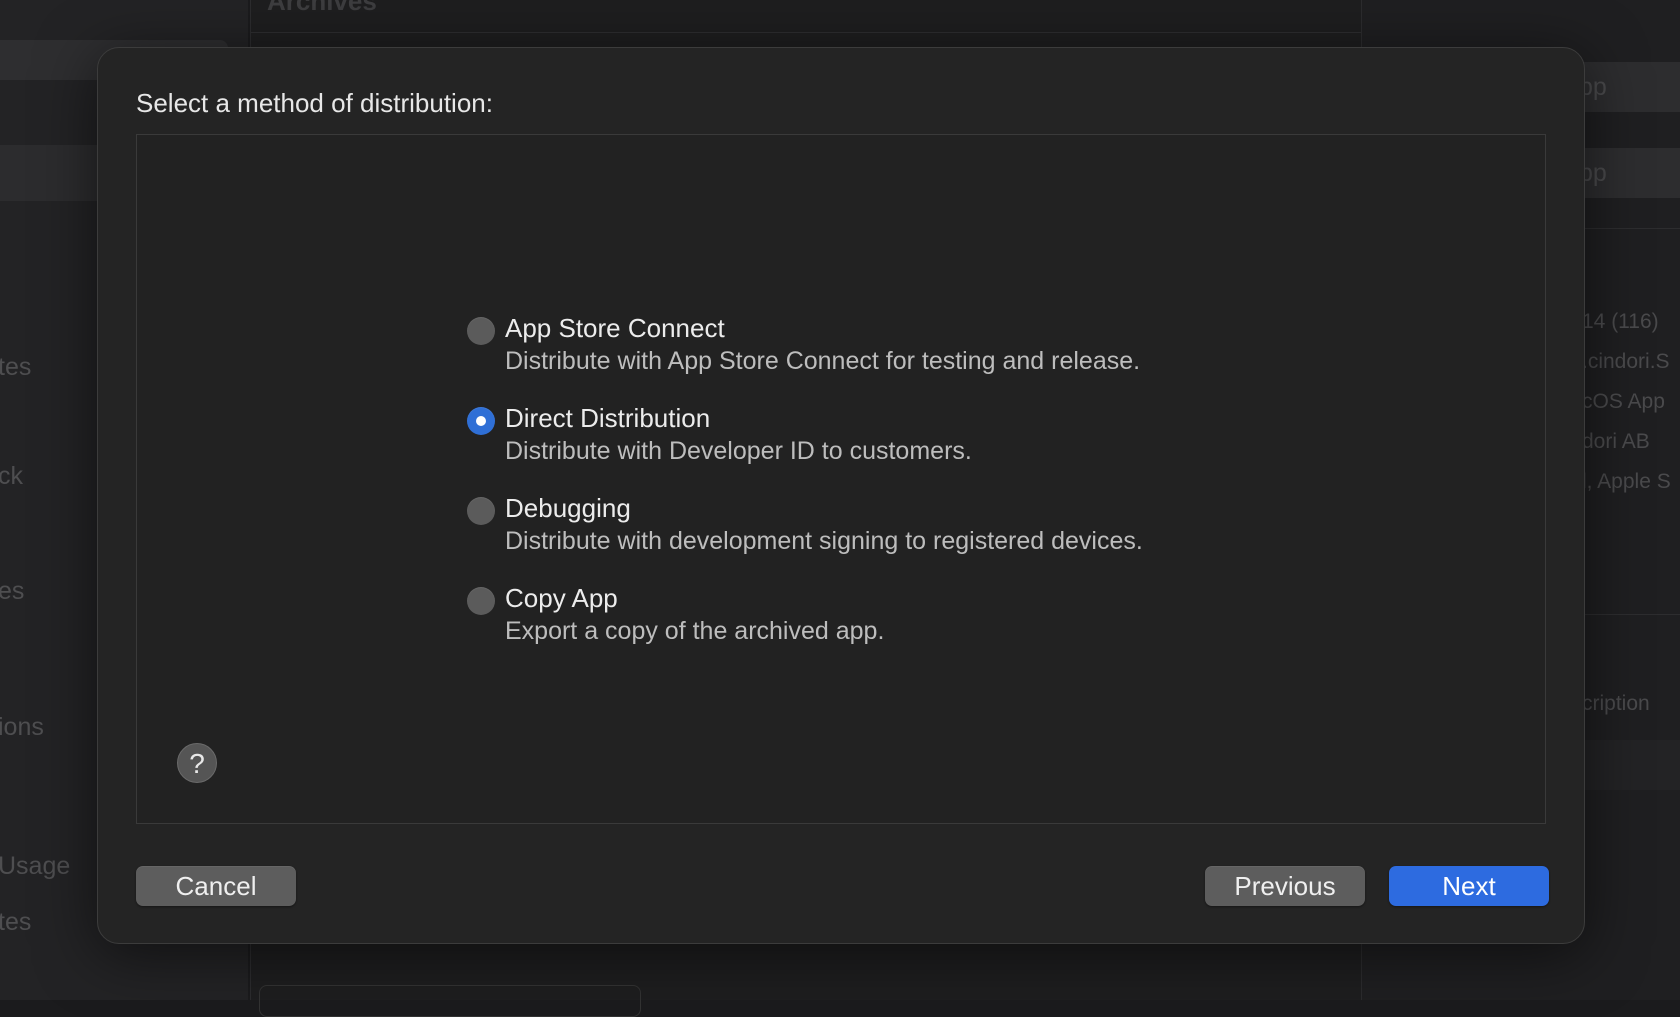  What do you see at coordinates (11, 476) in the screenshot?
I see `sidebar-item-fragment: ck` at bounding box center [11, 476].